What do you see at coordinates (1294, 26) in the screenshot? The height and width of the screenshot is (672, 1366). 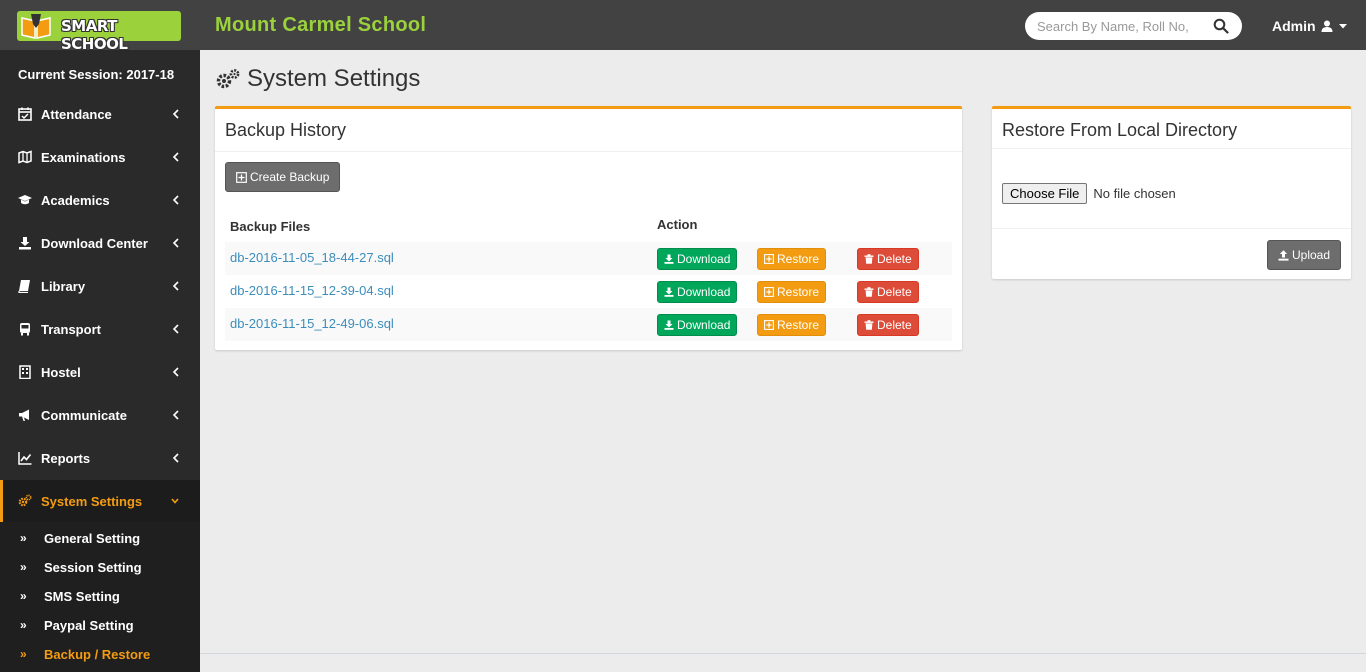 I see `user-name: Admin` at bounding box center [1294, 26].